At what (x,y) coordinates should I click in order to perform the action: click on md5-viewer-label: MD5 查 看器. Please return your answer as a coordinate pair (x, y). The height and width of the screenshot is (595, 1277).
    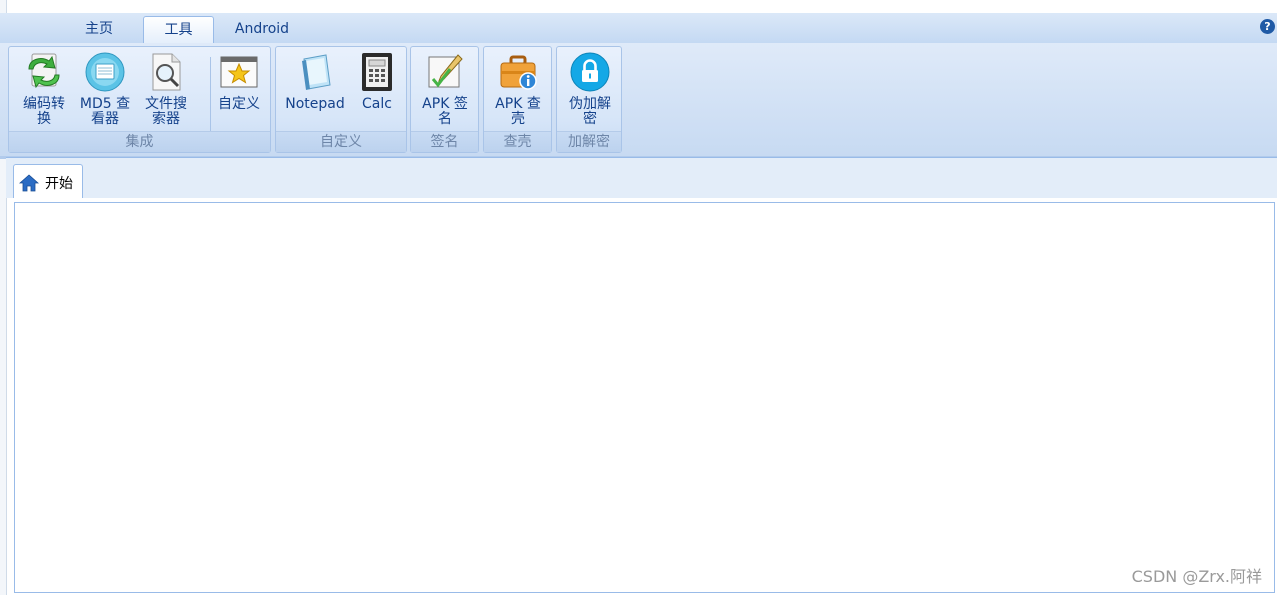
    Looking at the image, I should click on (105, 111).